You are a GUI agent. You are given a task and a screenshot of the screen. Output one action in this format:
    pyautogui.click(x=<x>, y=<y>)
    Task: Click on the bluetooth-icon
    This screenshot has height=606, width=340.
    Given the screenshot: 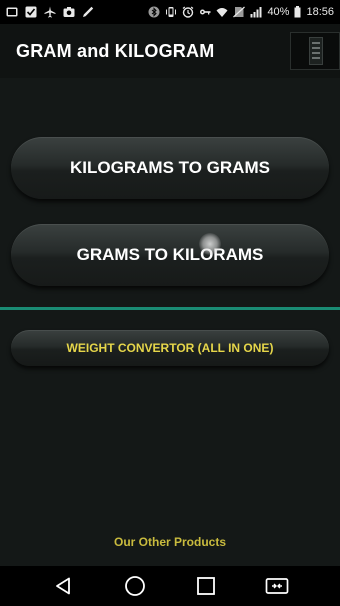 What is the action you would take?
    pyautogui.click(x=154, y=12)
    